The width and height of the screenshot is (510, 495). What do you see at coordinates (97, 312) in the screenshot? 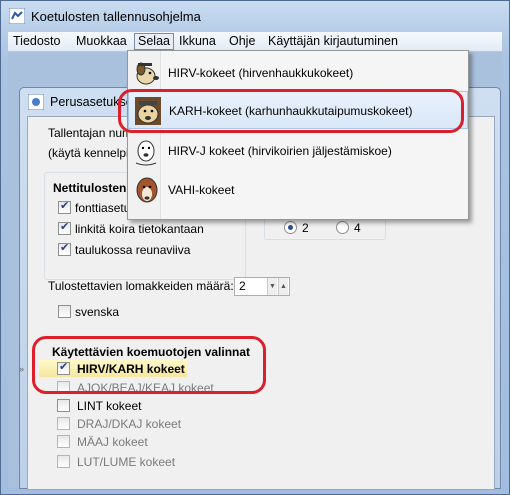
I see `svenska-label: svenska` at bounding box center [97, 312].